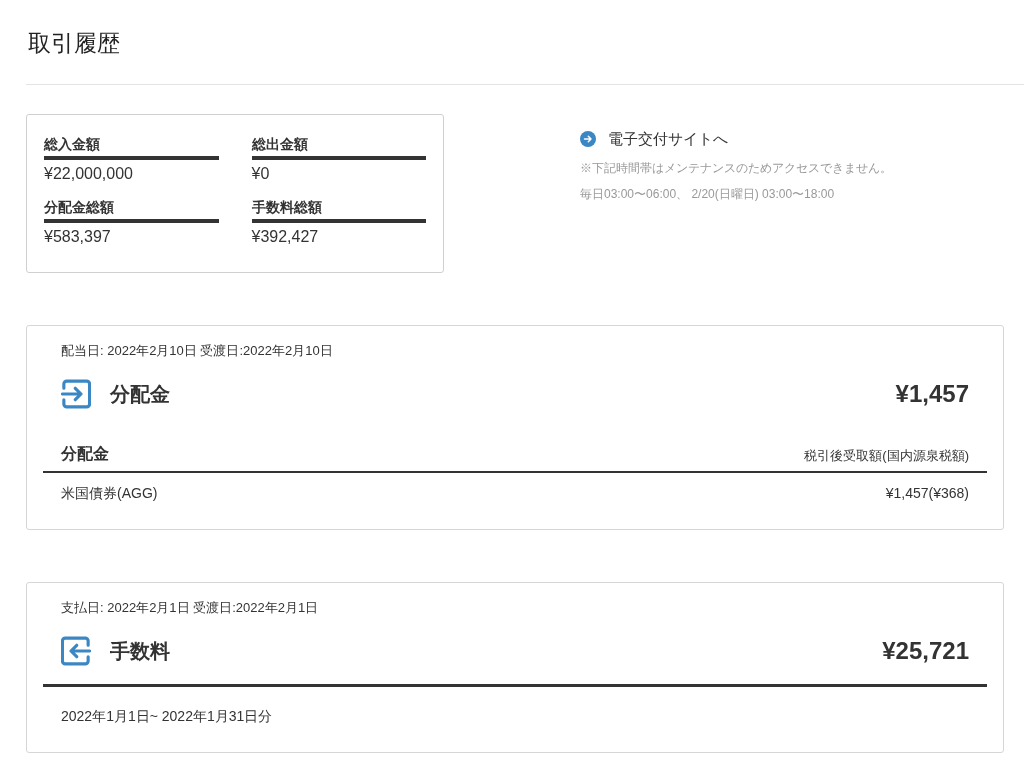 The image size is (1024, 771). I want to click on summary-value: ¥22,000,000, so click(88, 174).